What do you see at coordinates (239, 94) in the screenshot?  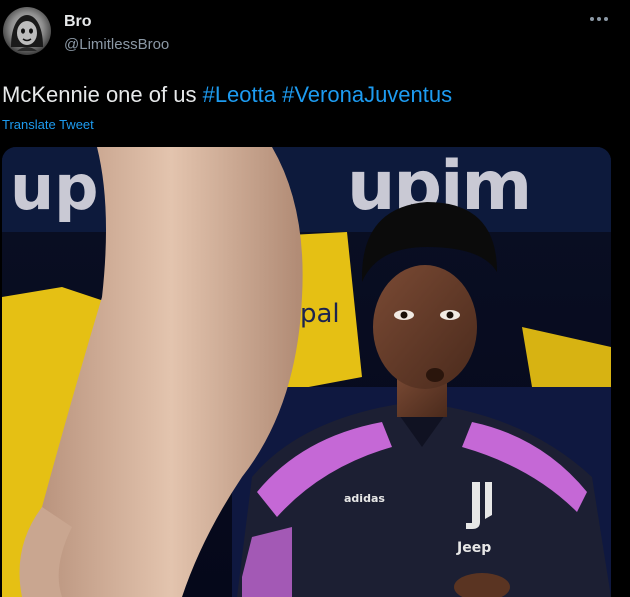 I see `hashtag-link: #Leotta` at bounding box center [239, 94].